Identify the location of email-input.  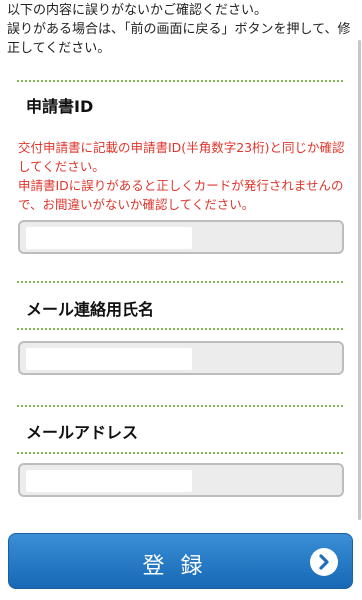
(181, 480).